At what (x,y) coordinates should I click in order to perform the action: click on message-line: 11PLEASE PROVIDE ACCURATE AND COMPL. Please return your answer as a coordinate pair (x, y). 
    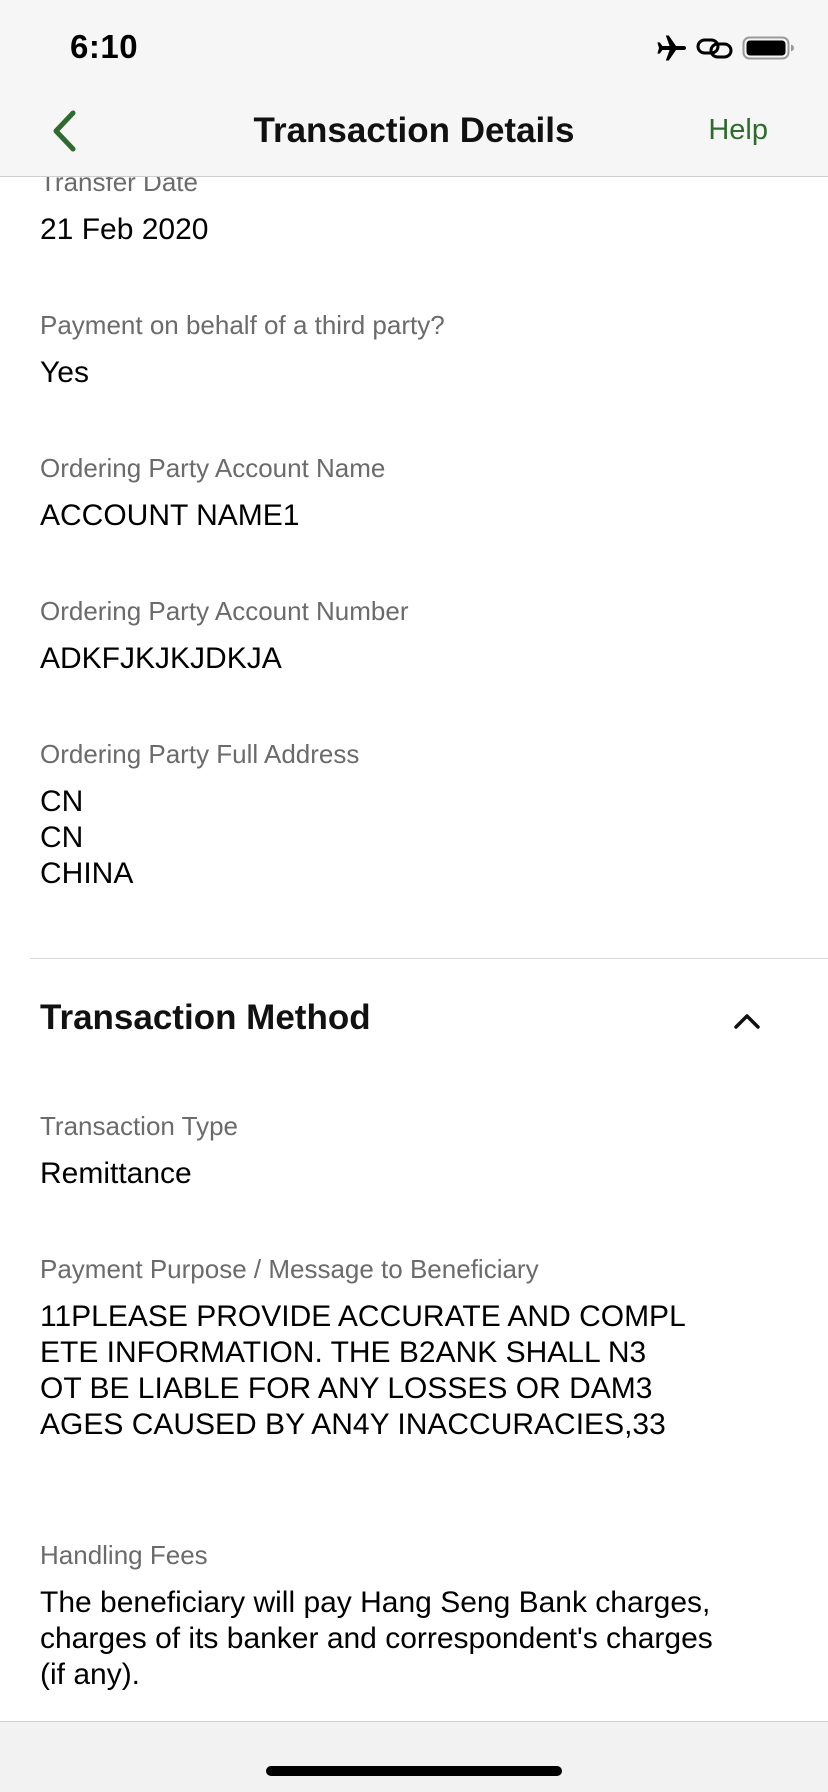
    Looking at the image, I should click on (363, 1316).